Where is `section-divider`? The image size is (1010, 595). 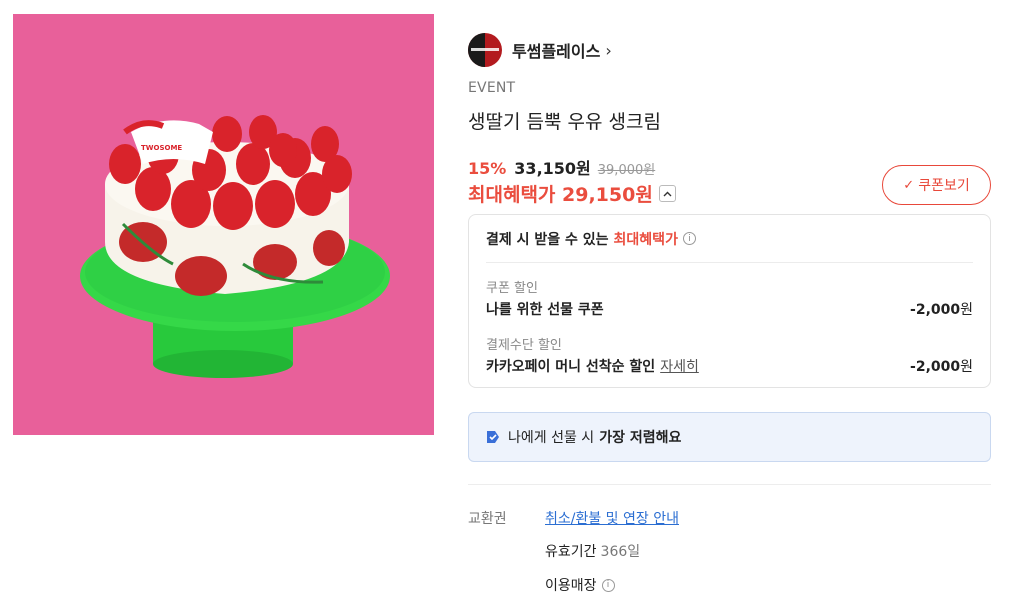
section-divider is located at coordinates (729, 484).